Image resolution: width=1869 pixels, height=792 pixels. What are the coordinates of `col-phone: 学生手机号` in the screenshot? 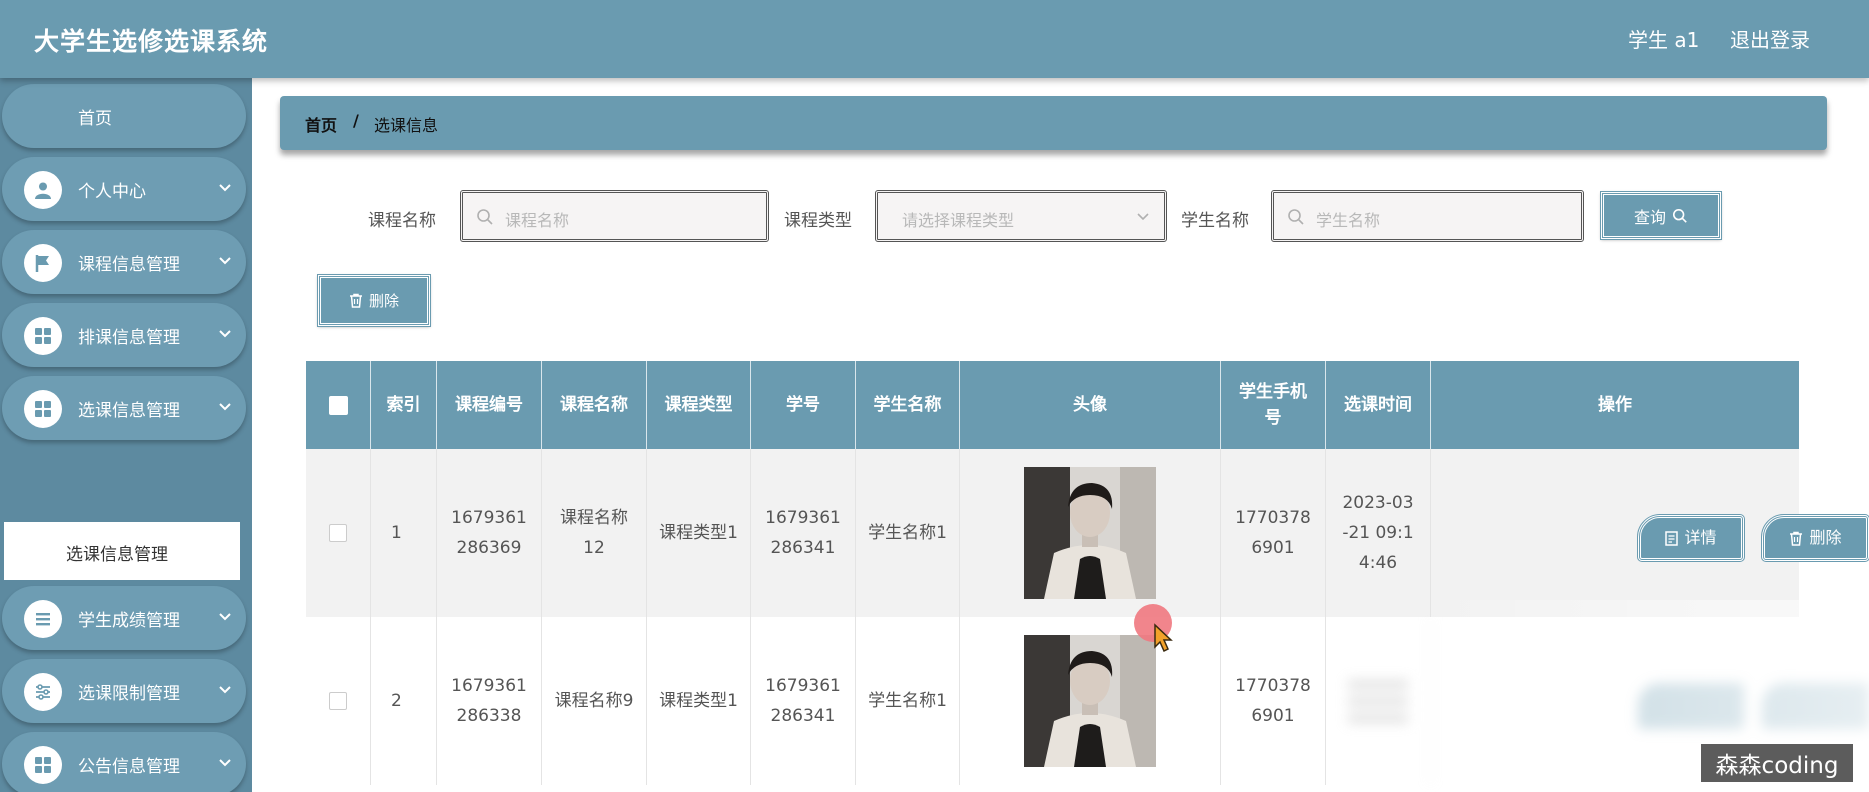 It's located at (1273, 405).